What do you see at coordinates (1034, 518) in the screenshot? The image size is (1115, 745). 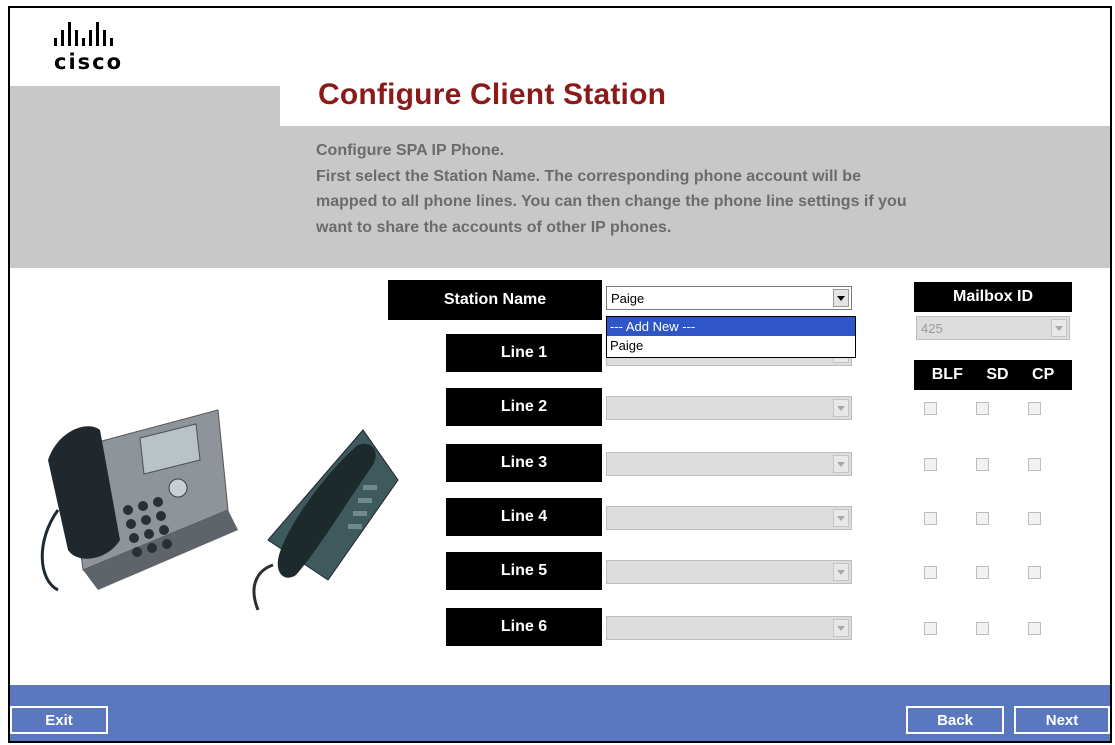 I see `line-4-cp-checkbox` at bounding box center [1034, 518].